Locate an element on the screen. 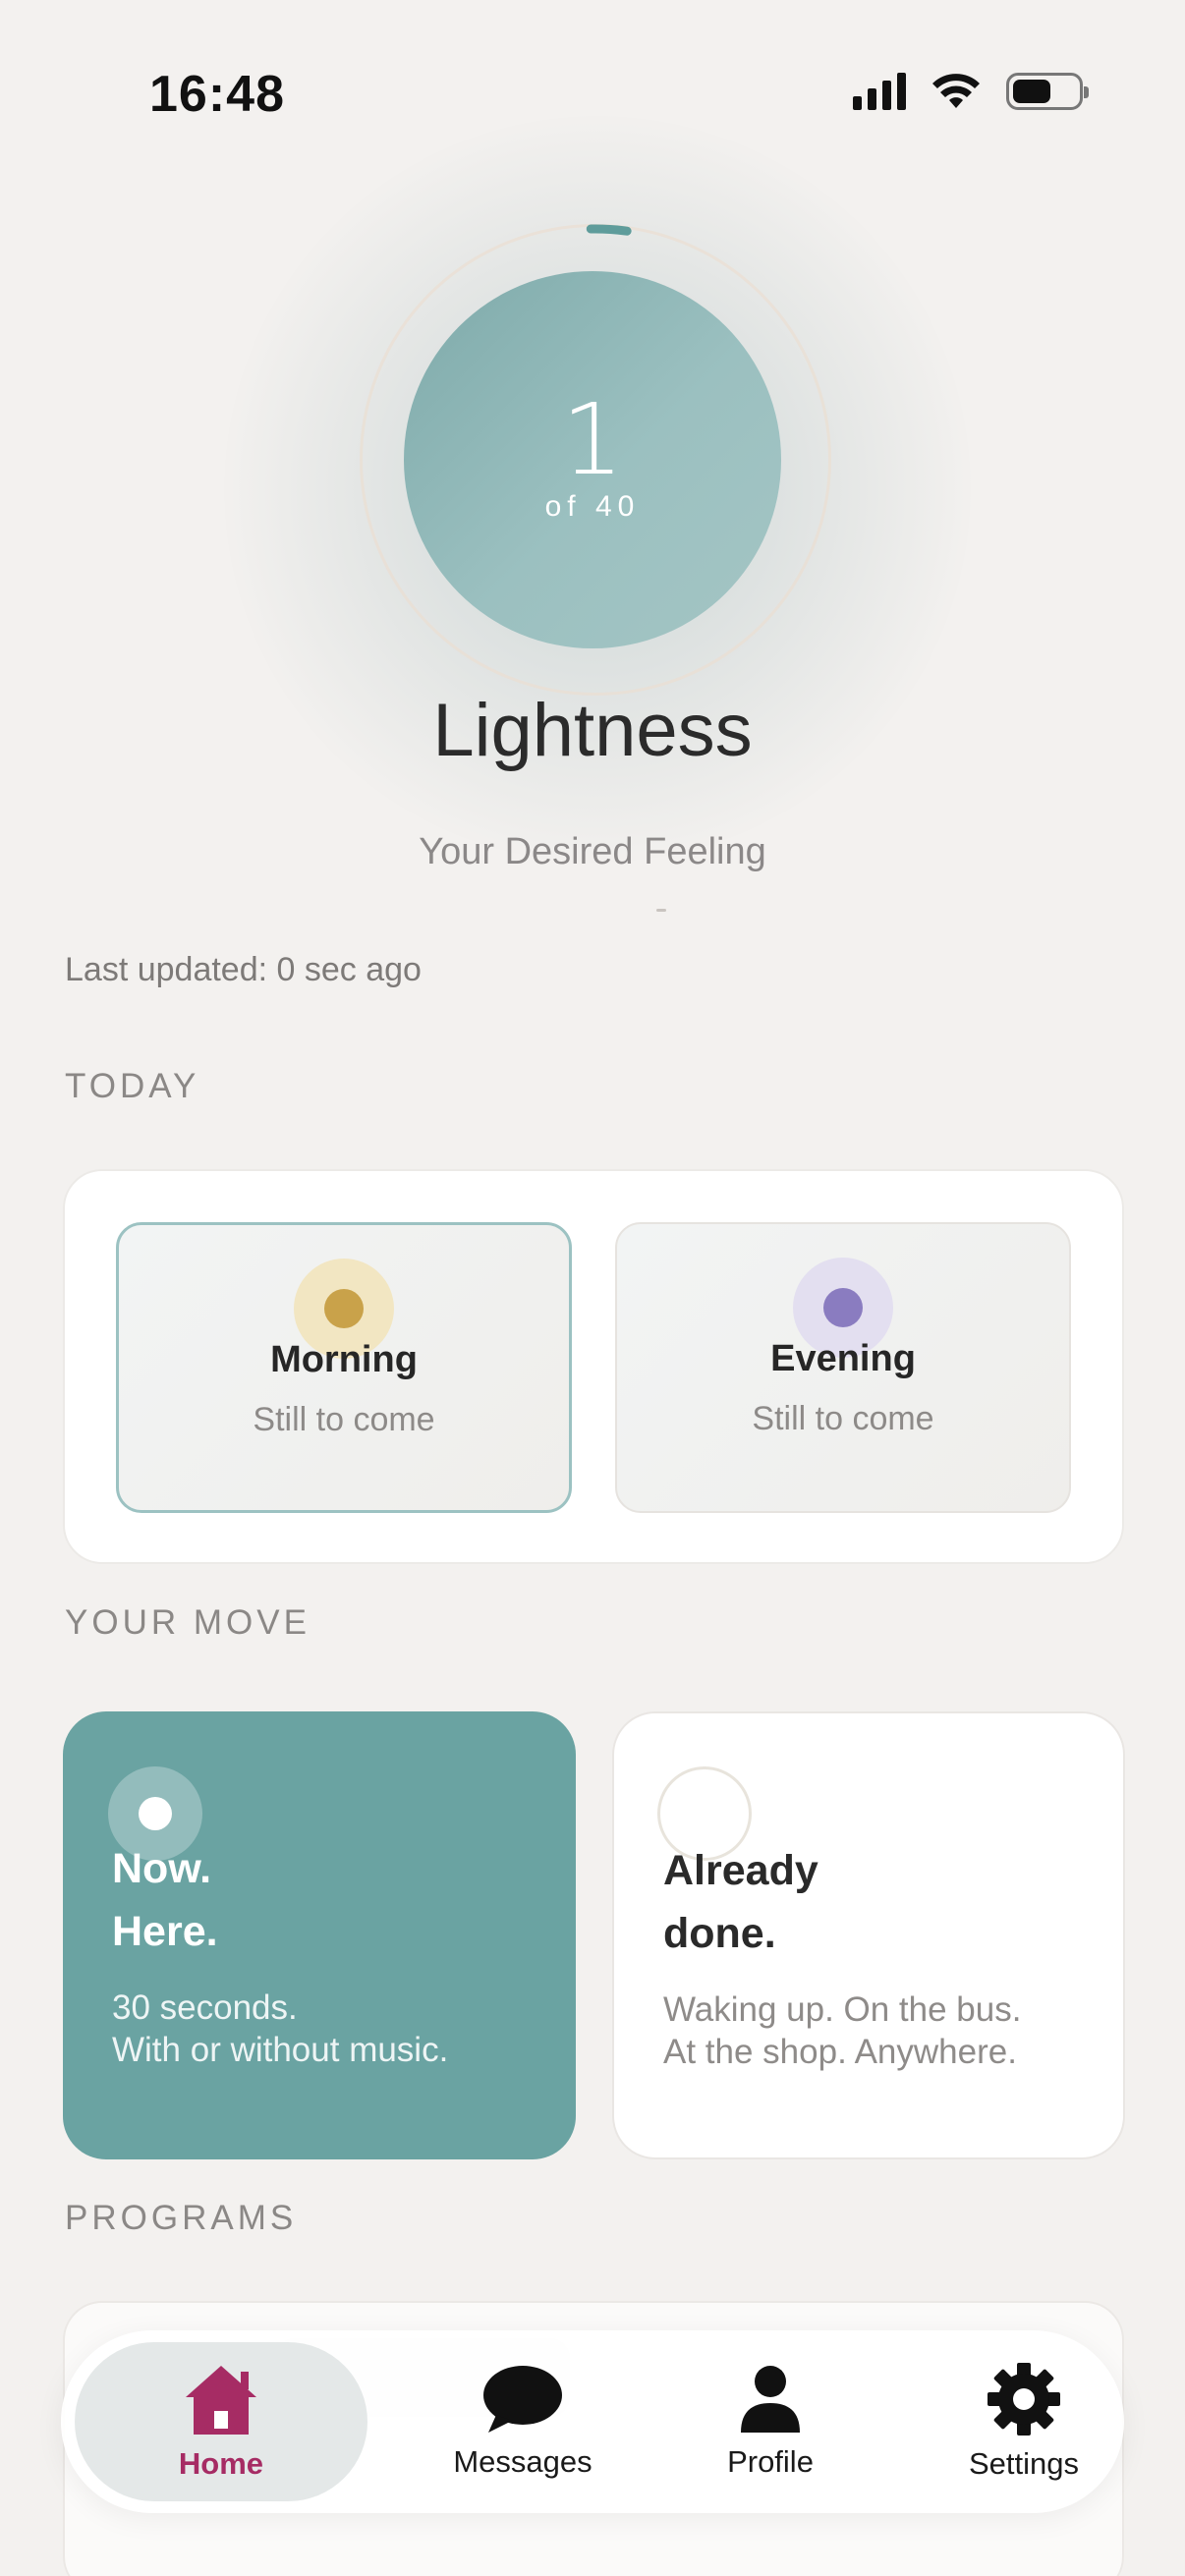 The width and height of the screenshot is (1185, 2576). gear-icon is located at coordinates (1024, 2399).